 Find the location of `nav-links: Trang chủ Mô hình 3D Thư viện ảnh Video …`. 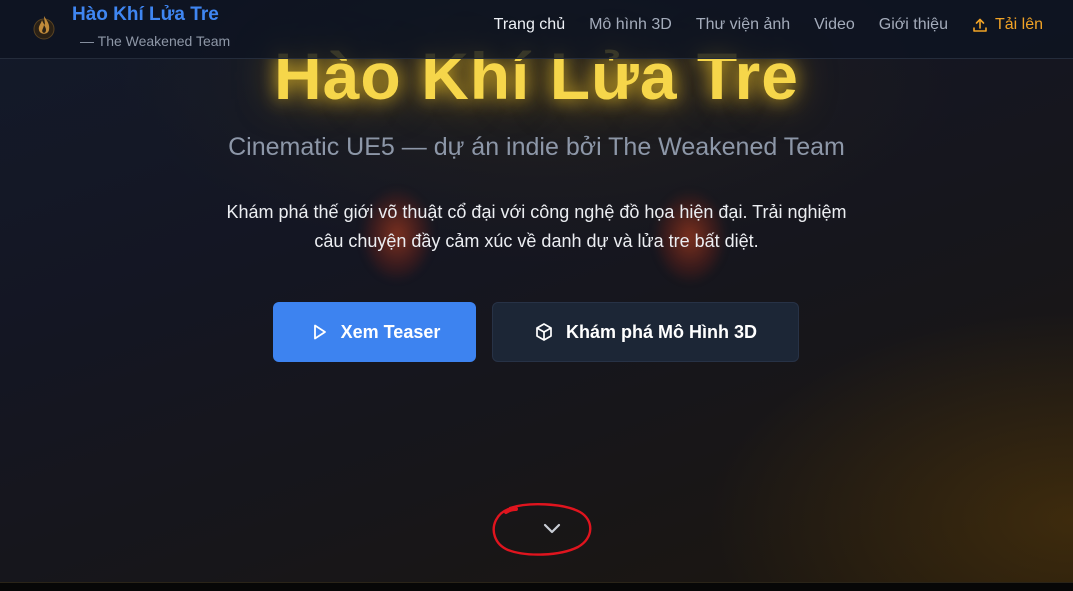

nav-links: Trang chủ Mô hình 3D Thư viện ảnh Video … is located at coordinates (768, 25).